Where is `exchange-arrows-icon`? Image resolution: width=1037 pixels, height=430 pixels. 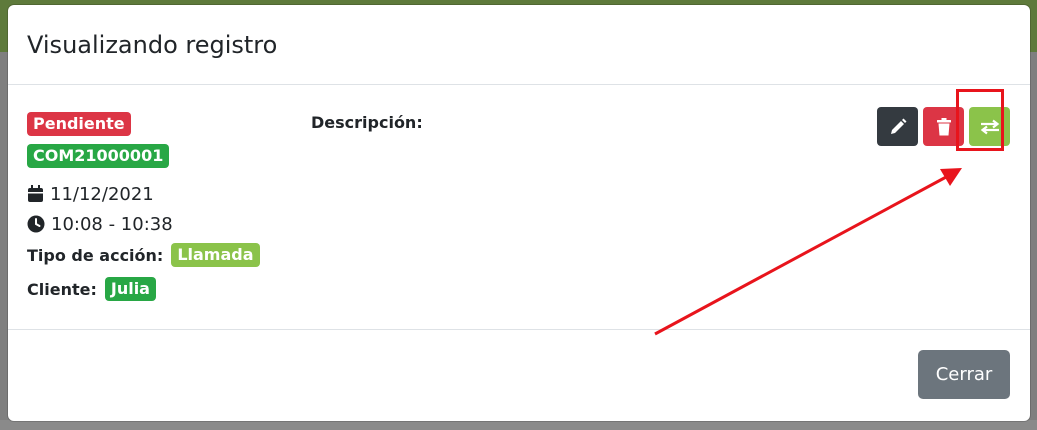 exchange-arrows-icon is located at coordinates (989, 126).